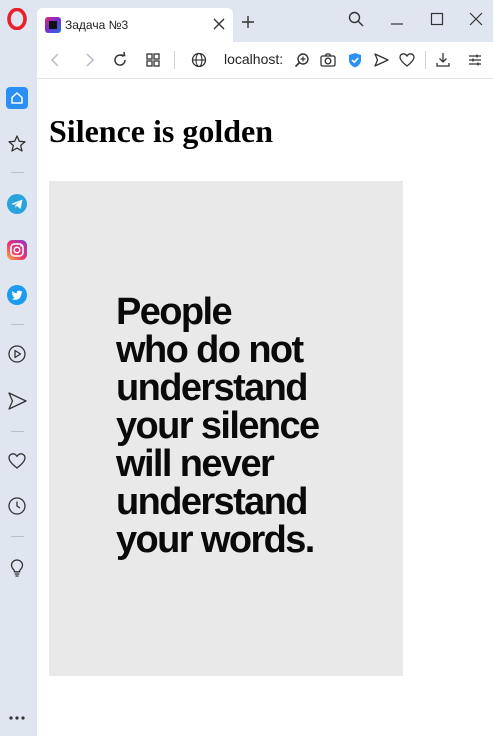 The height and width of the screenshot is (736, 493). Describe the element at coordinates (407, 60) in the screenshot. I see `heart-icon` at that location.